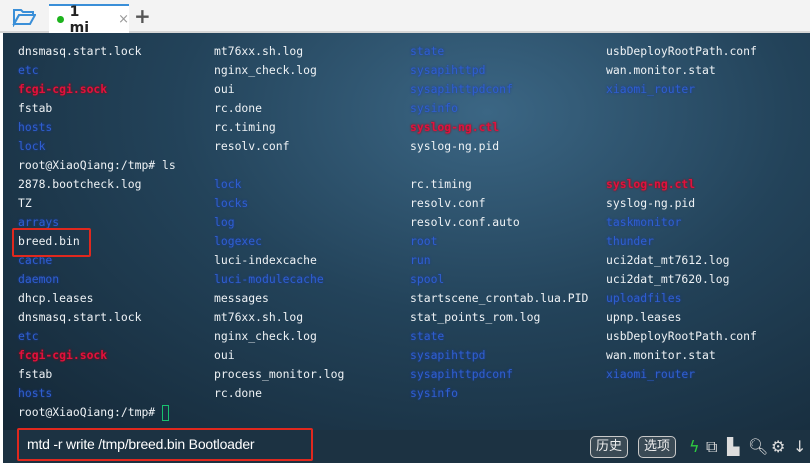 This screenshot has width=810, height=470. I want to click on file-entry: stat_points_rom.log, so click(475, 317).